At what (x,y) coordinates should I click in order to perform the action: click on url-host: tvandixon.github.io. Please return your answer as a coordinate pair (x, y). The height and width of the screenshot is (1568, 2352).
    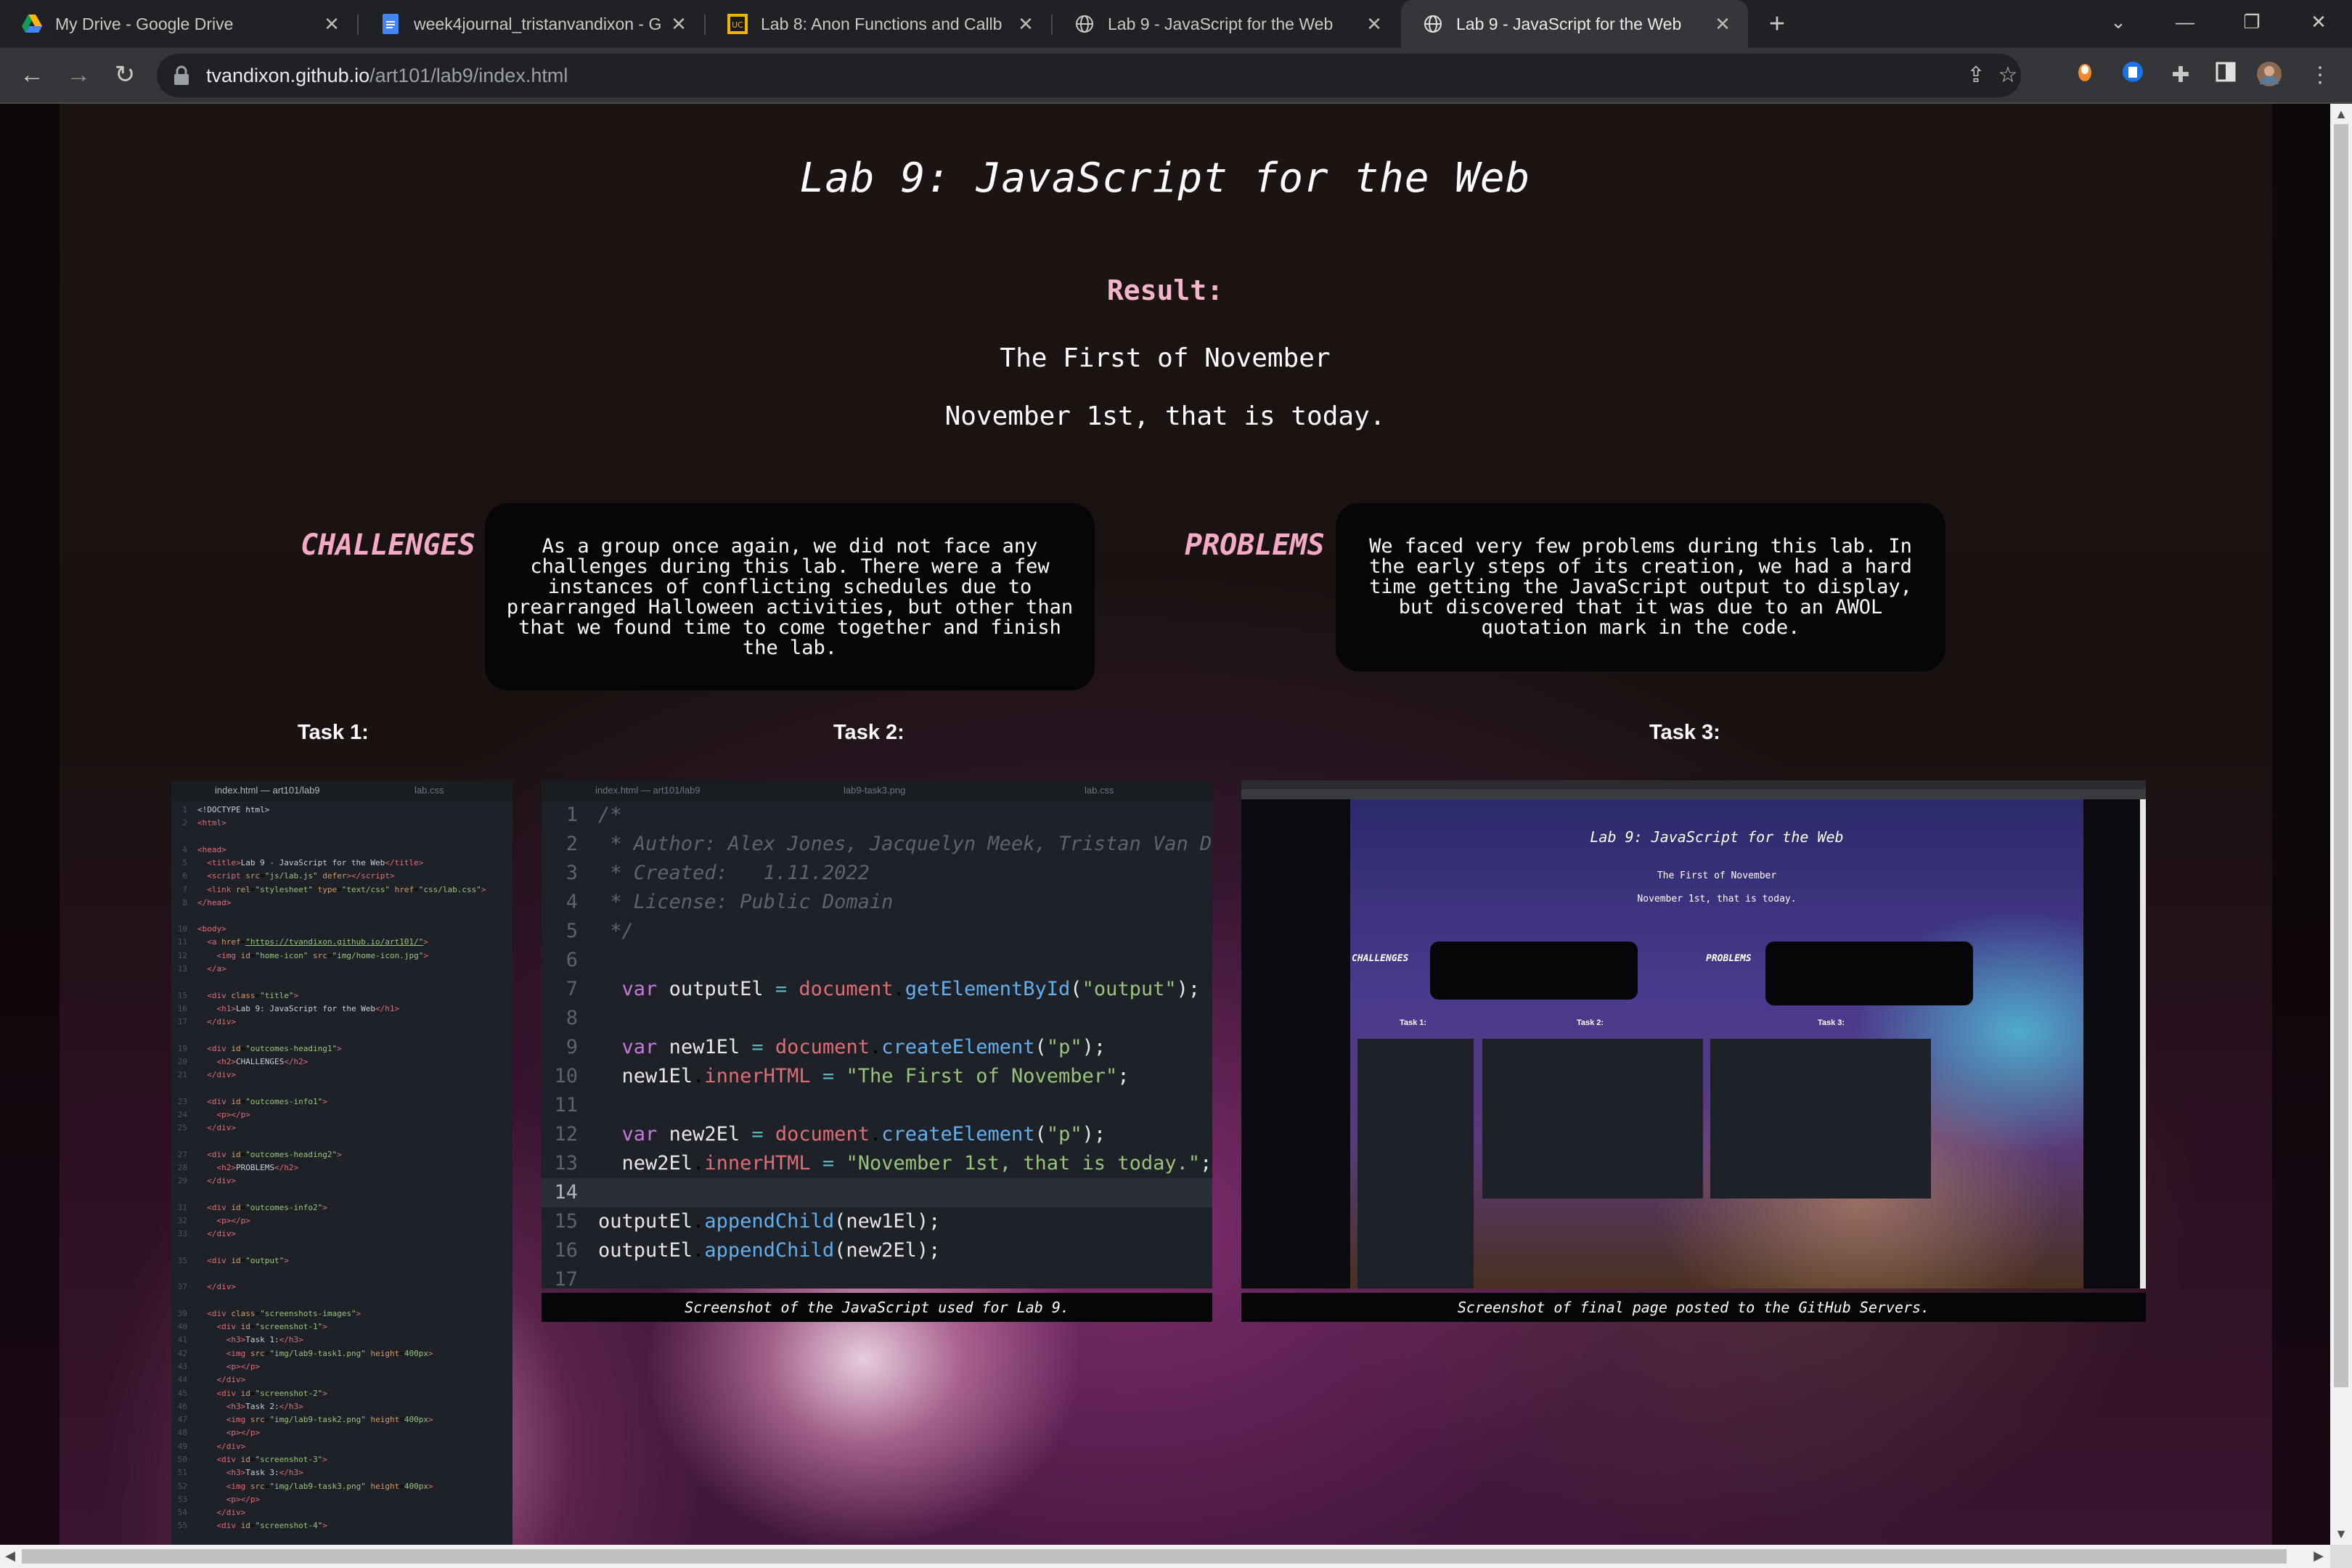
    Looking at the image, I should click on (288, 76).